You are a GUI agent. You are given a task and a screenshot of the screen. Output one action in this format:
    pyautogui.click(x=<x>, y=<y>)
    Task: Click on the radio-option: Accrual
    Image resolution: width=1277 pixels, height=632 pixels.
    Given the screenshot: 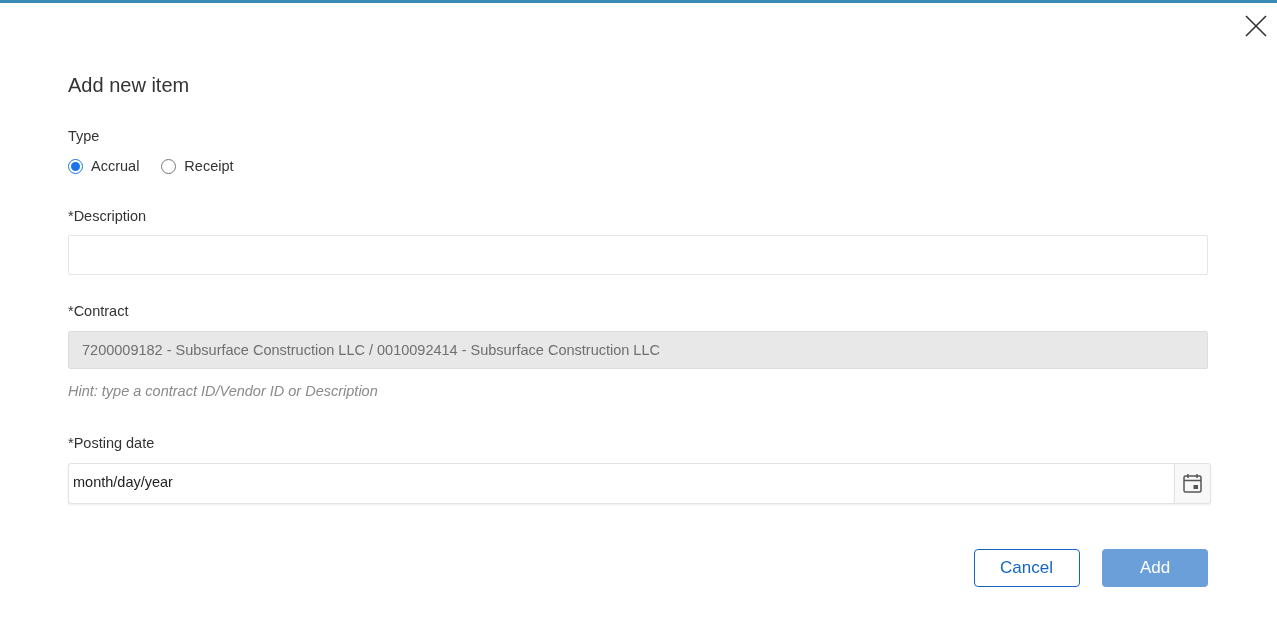 What is the action you would take?
    pyautogui.click(x=104, y=166)
    